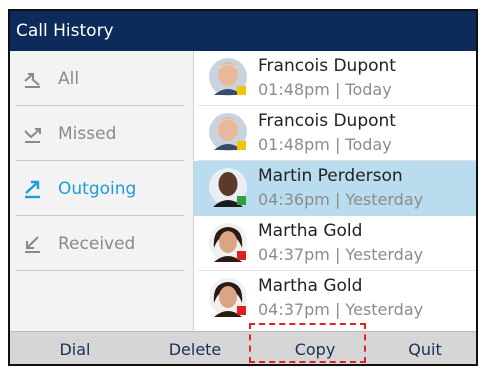 This screenshot has width=486, height=370. I want to click on contact-name: Martin Perderson, so click(330, 176).